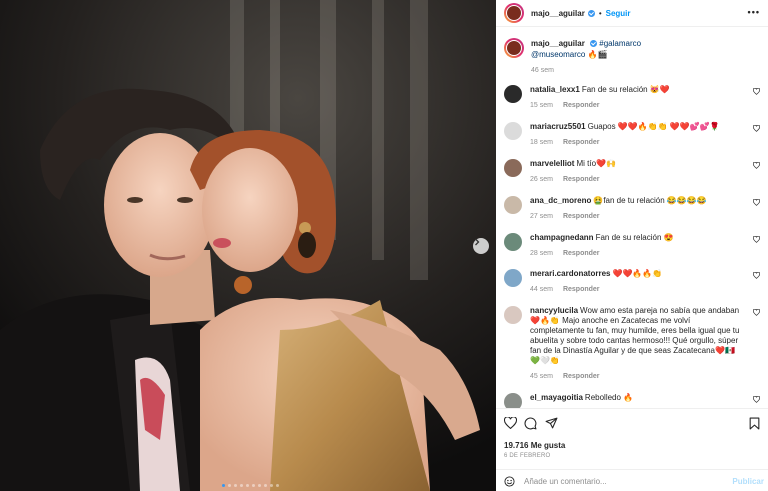 The image size is (768, 491). What do you see at coordinates (620, 43) in the screenshot?
I see `caption-hashtag: #galamarco` at bounding box center [620, 43].